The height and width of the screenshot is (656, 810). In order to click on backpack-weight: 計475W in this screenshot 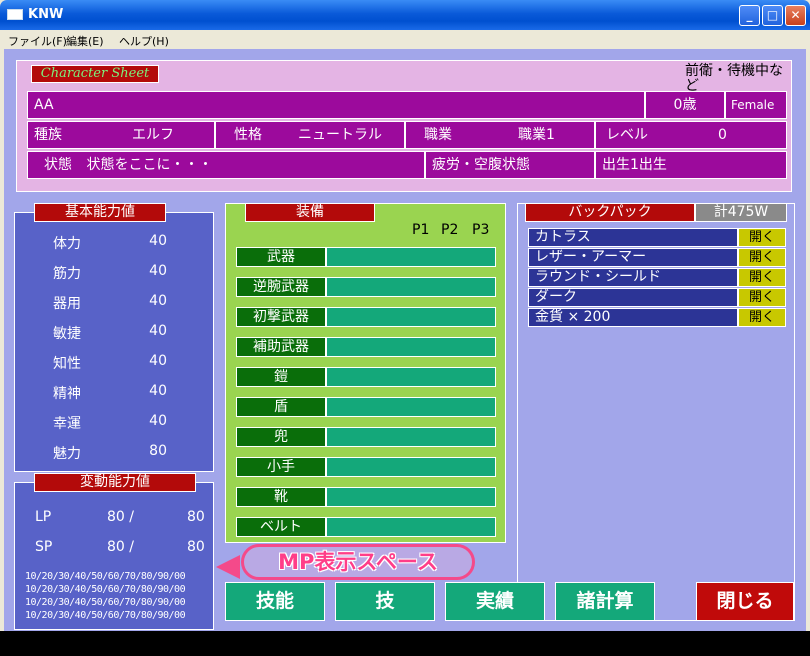, I will do `click(741, 212)`.